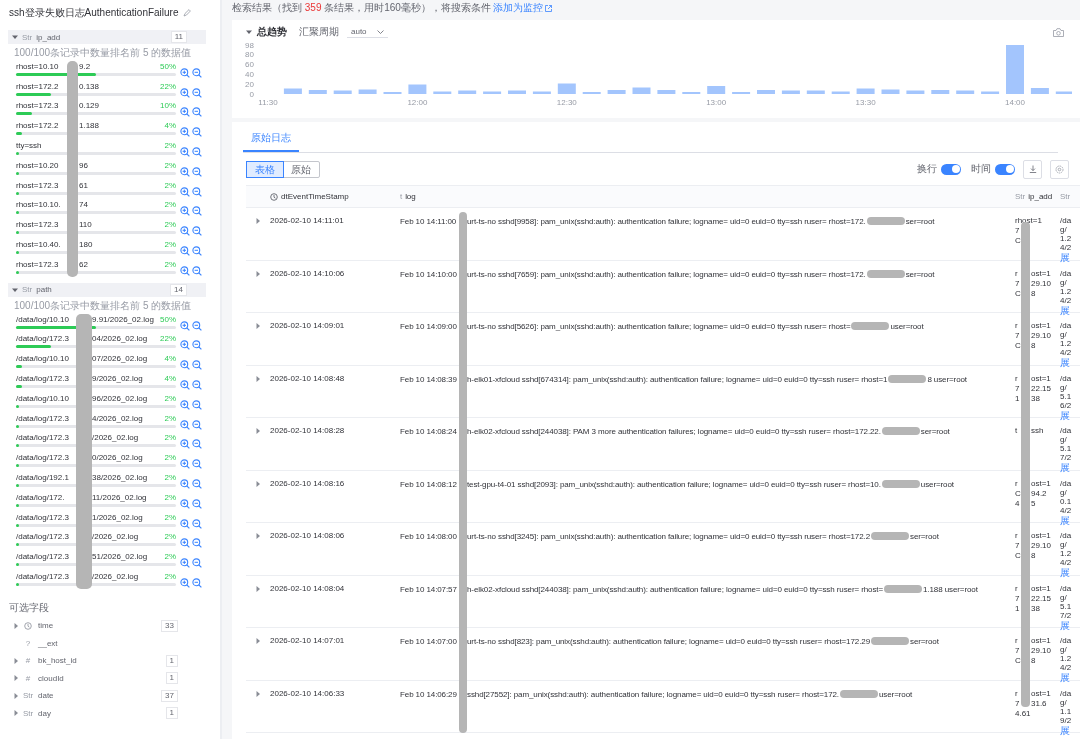  Describe the element at coordinates (102, 713) in the screenshot. I see `field-name: day` at that location.